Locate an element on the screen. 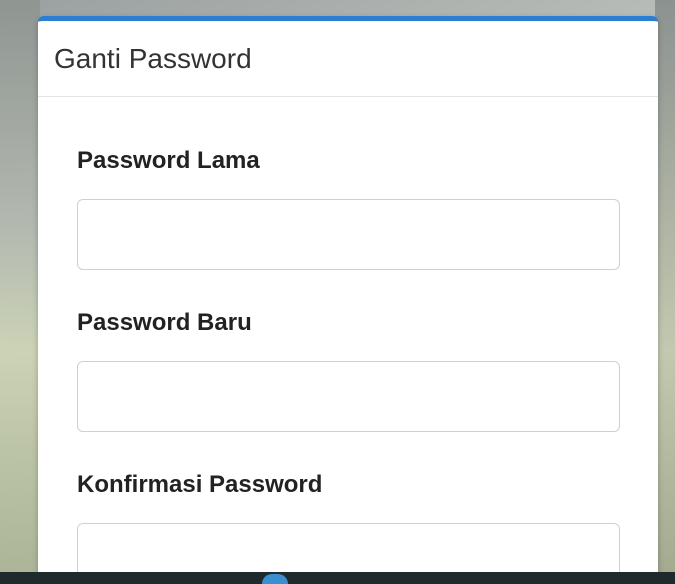 This screenshot has width=675, height=584. dialog-title: Ganti Password is located at coordinates (153, 58).